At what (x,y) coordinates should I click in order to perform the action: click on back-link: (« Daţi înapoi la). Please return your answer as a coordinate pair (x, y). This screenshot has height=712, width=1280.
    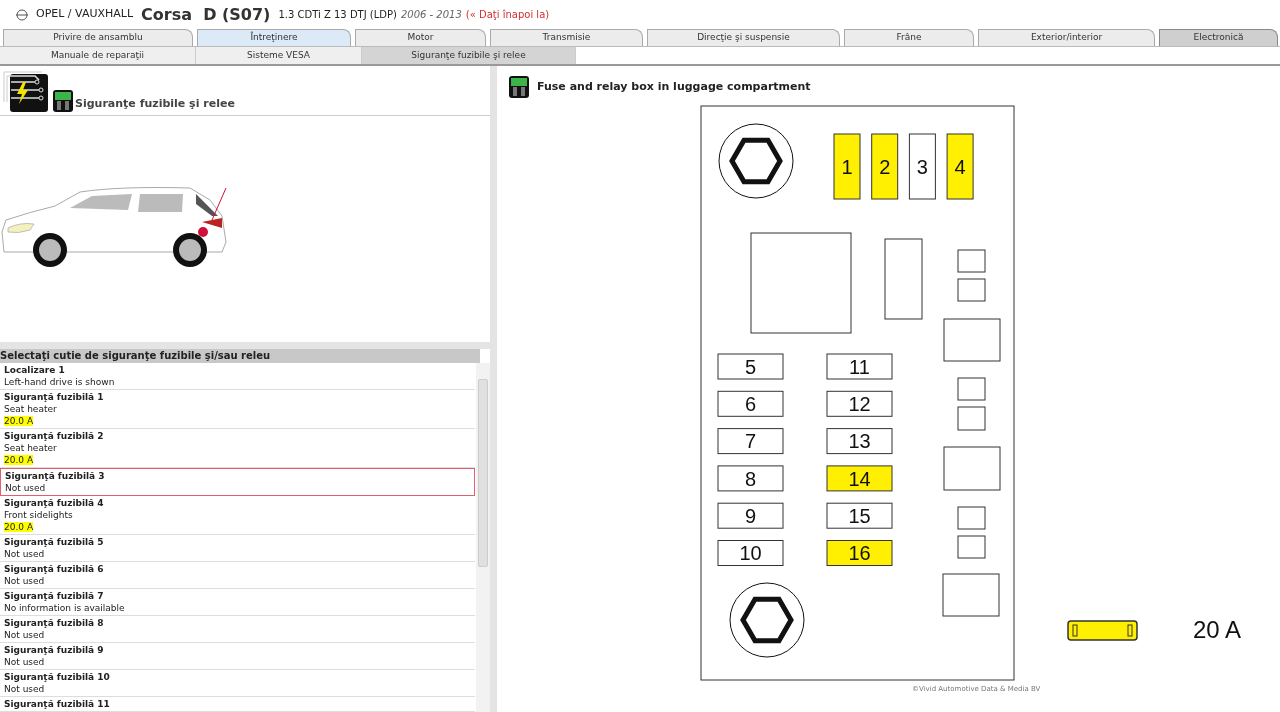
    Looking at the image, I should click on (507, 14).